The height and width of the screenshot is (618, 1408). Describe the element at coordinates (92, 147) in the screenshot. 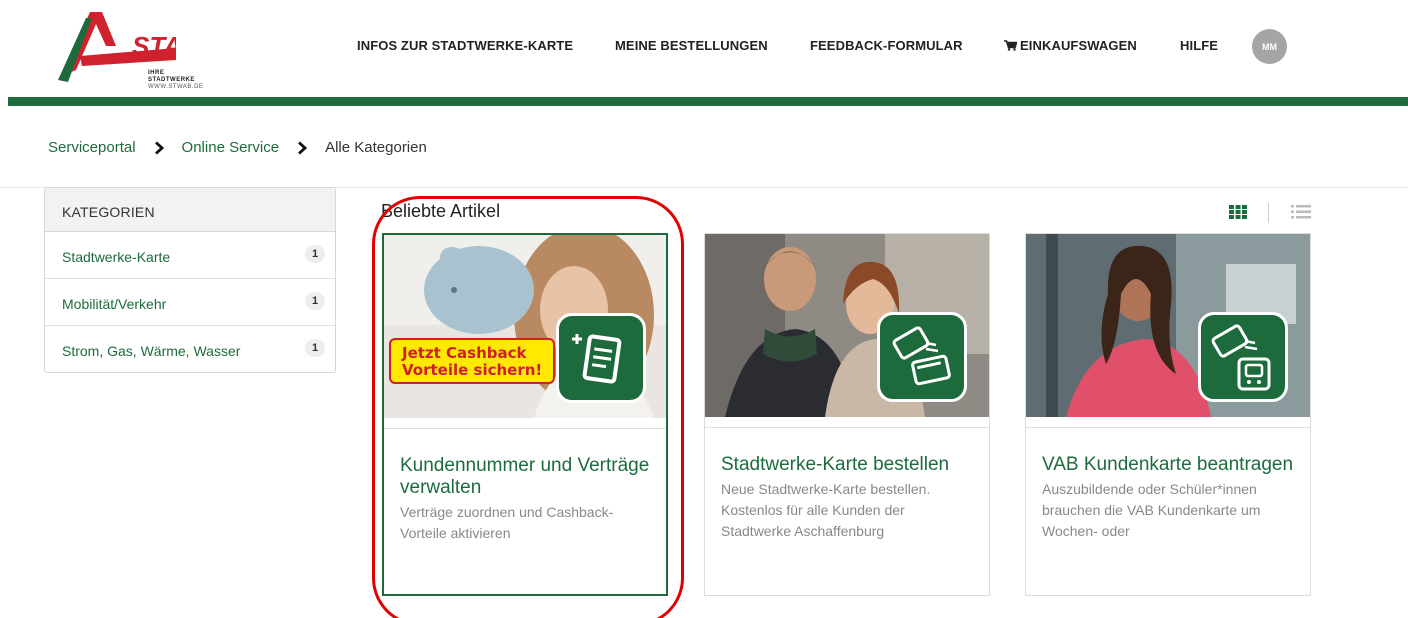

I see `breadcrumb-serviceportal: Serviceportal` at that location.